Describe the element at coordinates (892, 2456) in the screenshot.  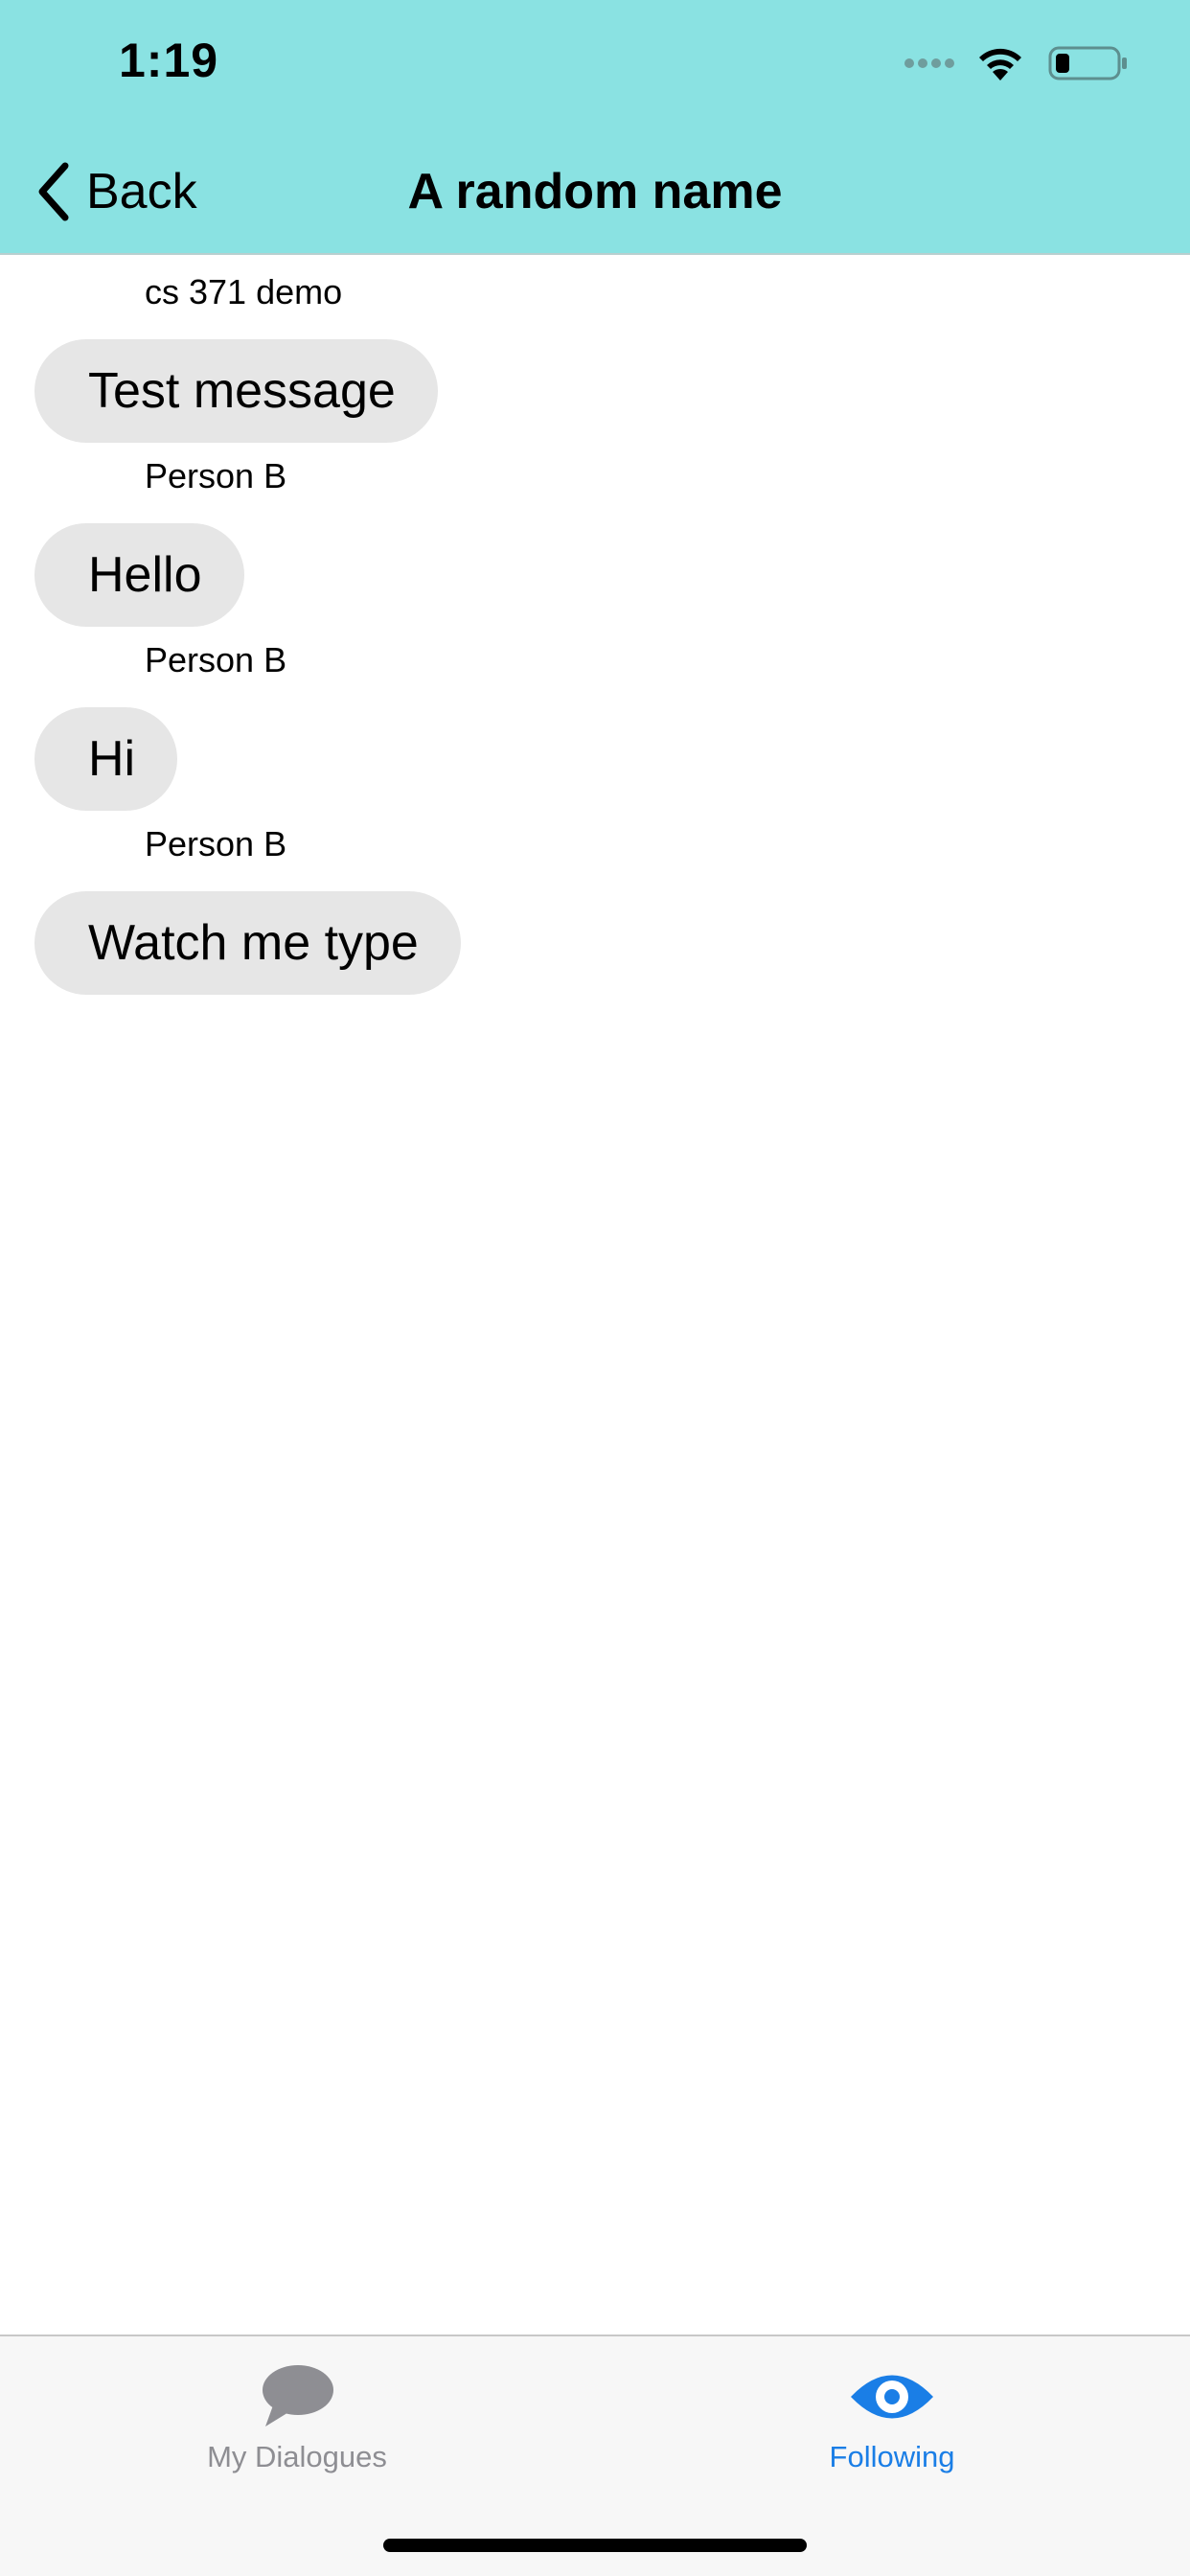
I see `tab-label: Following` at that location.